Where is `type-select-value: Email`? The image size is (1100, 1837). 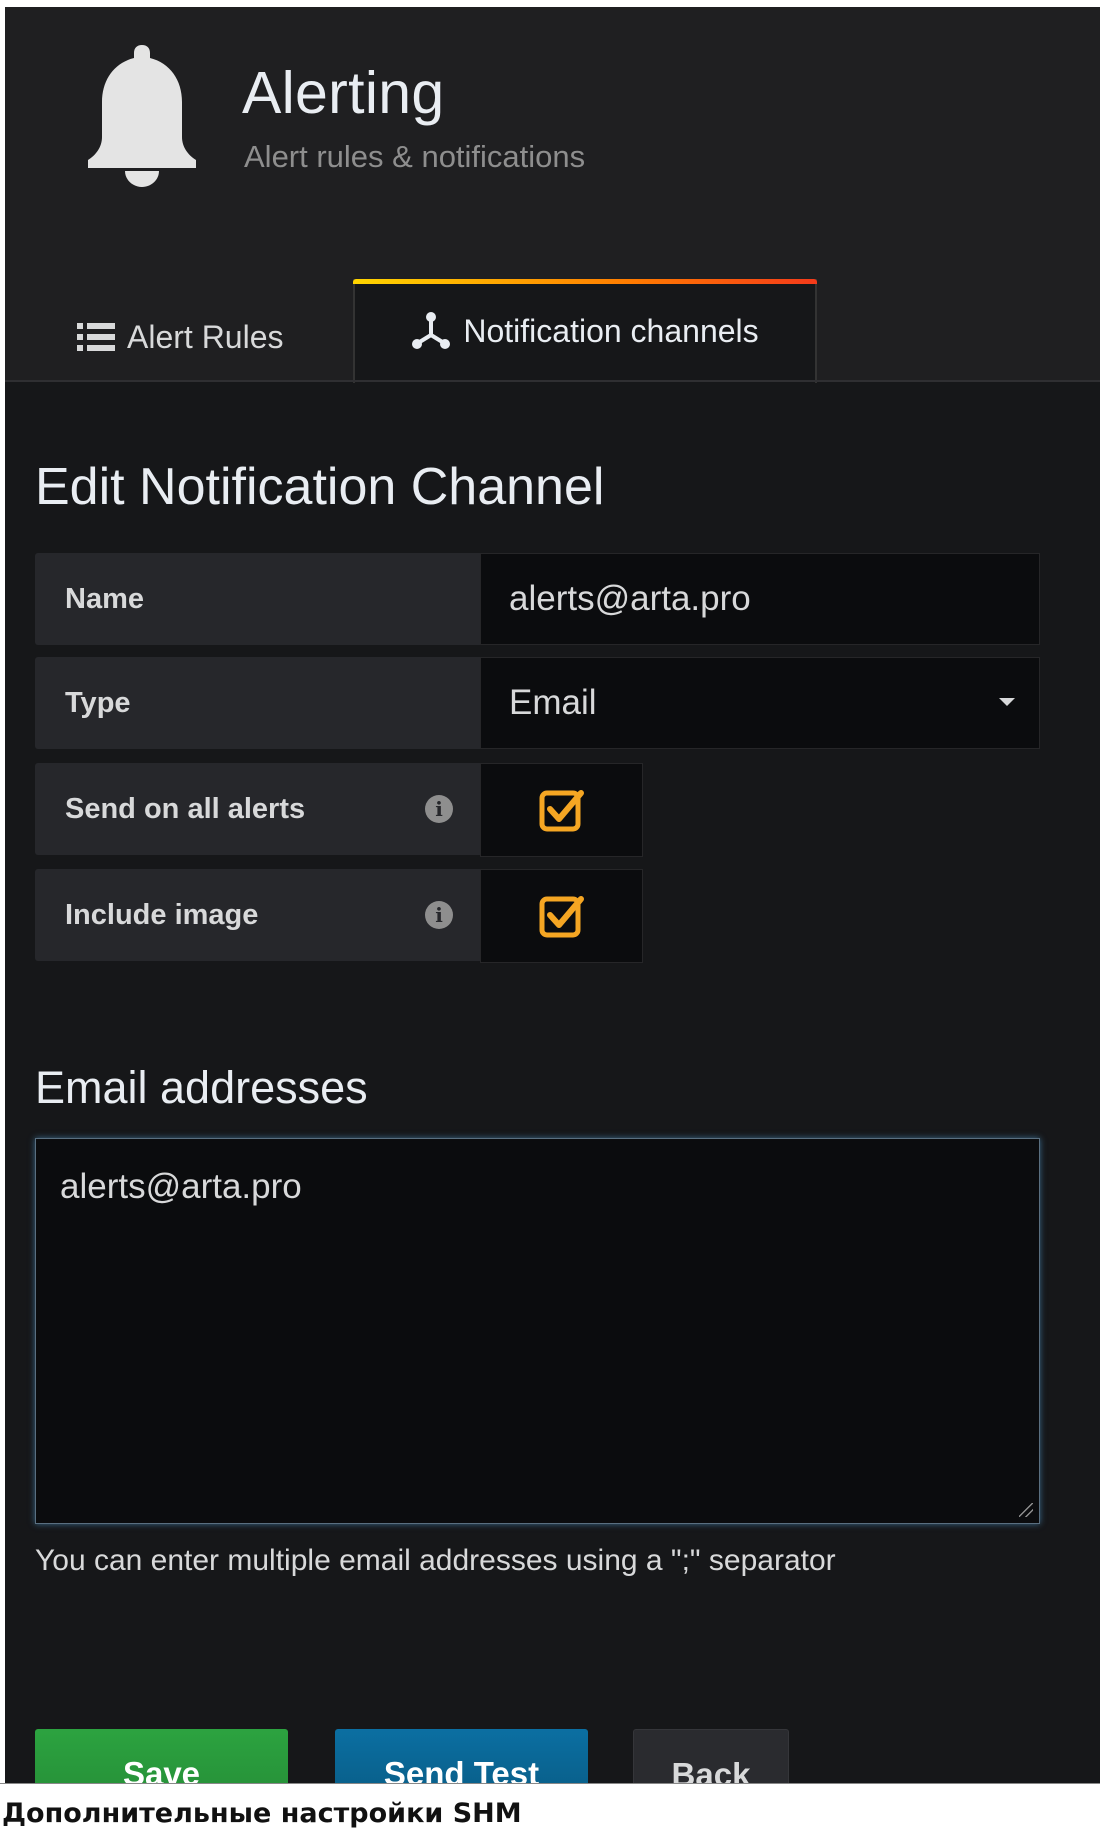 type-select-value: Email is located at coordinates (553, 702).